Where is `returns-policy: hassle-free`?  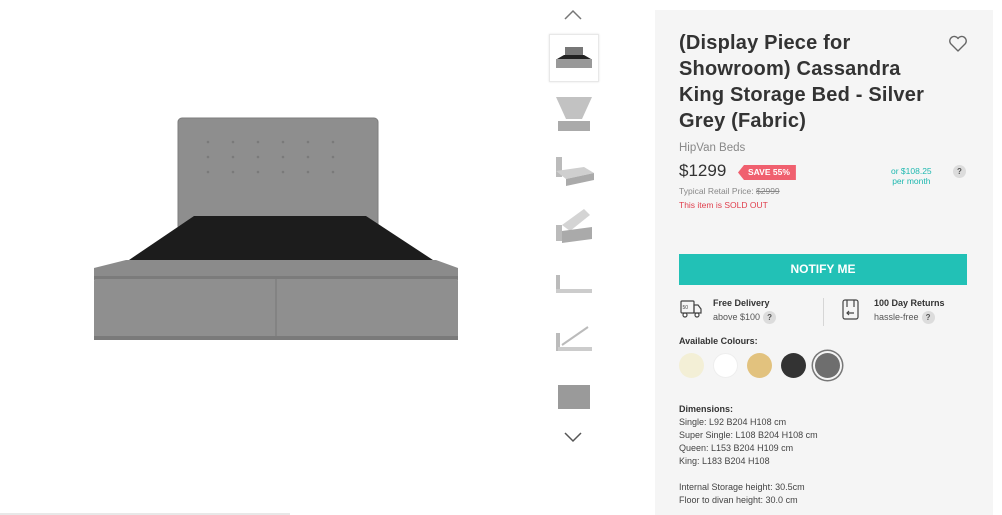
returns-policy: hassle-free is located at coordinates (896, 316).